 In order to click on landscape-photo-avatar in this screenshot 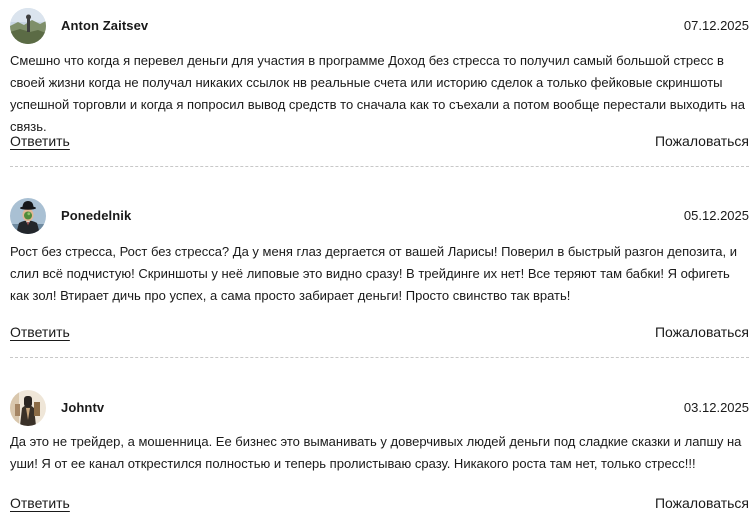, I will do `click(28, 26)`.